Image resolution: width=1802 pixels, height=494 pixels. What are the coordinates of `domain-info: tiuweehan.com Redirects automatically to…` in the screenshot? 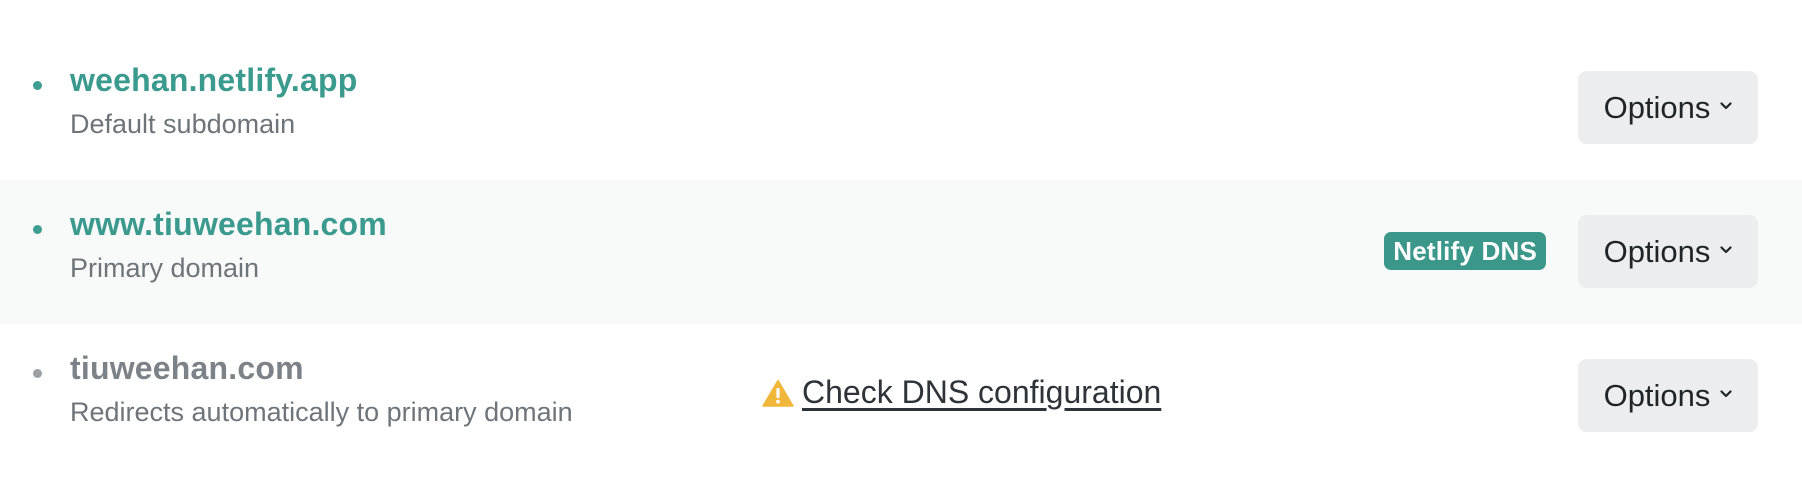 It's located at (321, 388).